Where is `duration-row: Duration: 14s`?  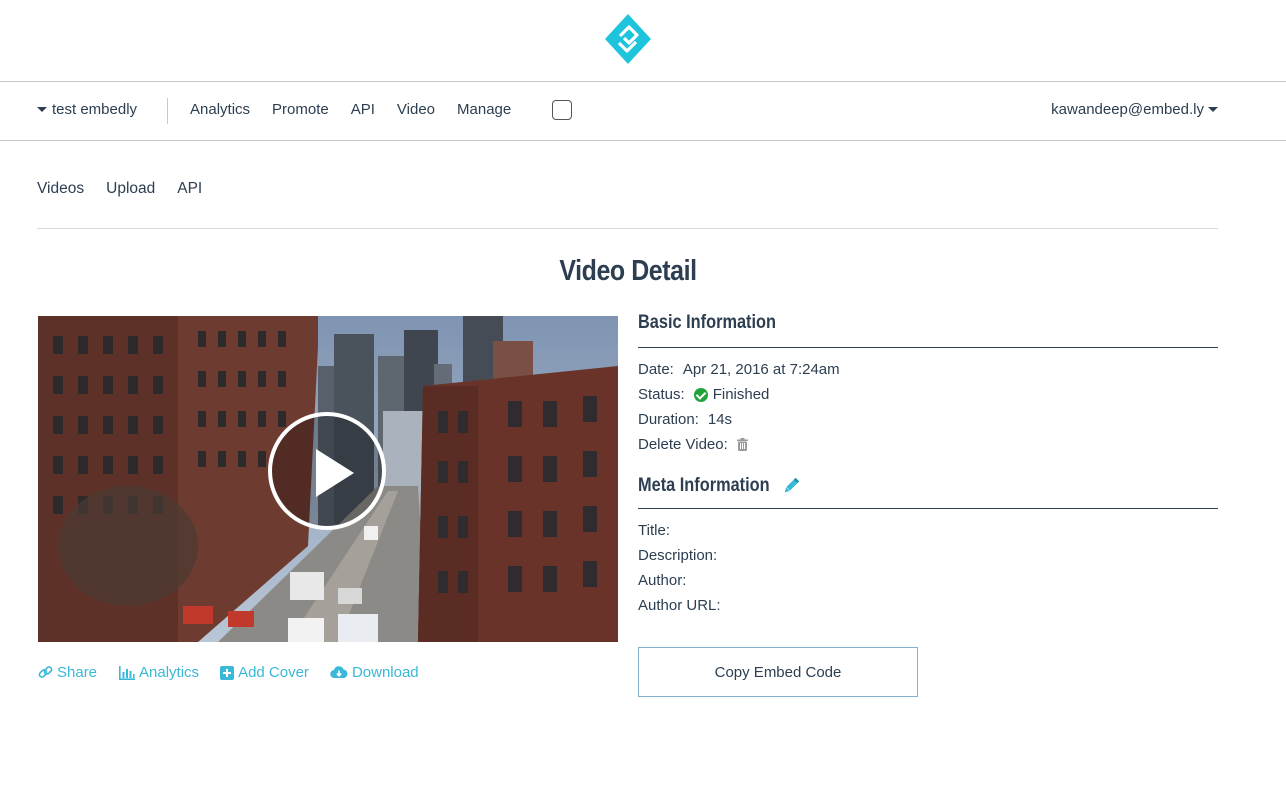
duration-row: Duration: 14s is located at coordinates (928, 419).